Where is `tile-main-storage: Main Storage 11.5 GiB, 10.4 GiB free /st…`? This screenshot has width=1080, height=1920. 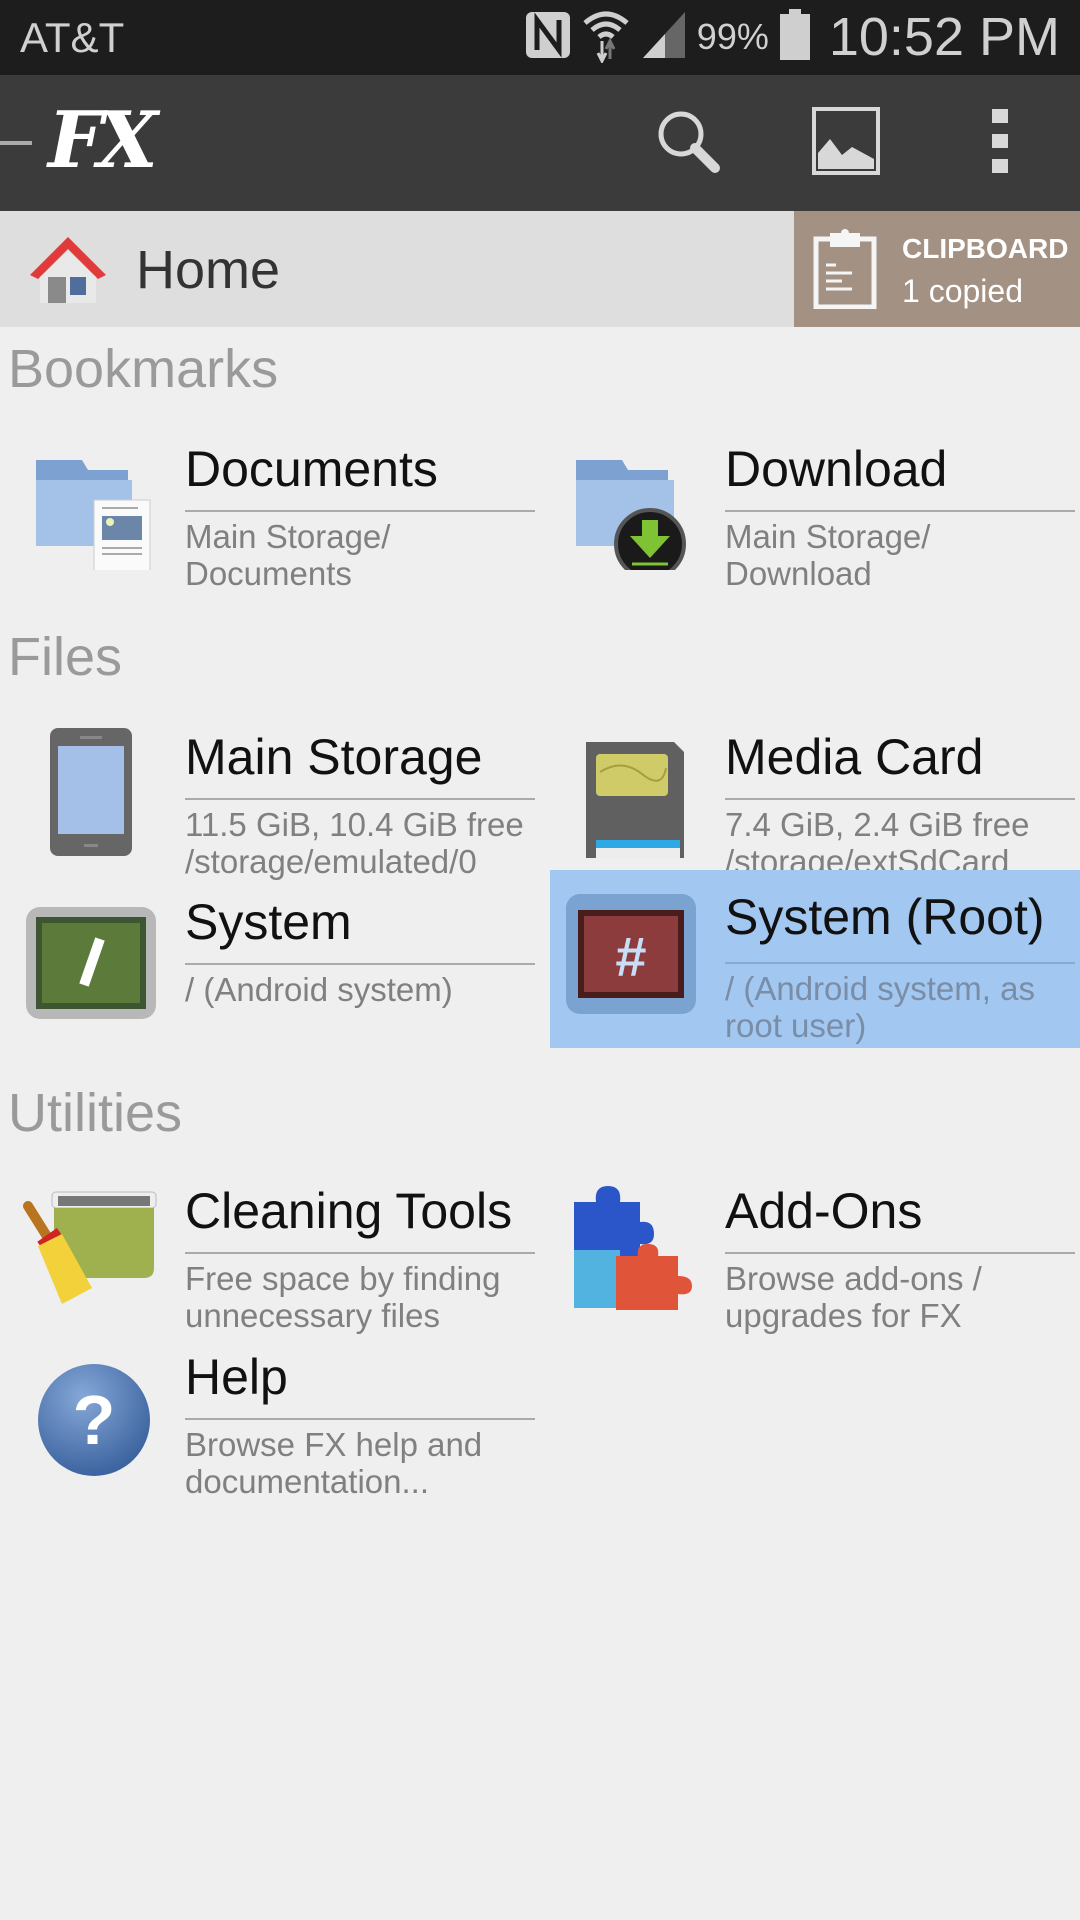
tile-main-storage: Main Storage 11.5 GiB, 10.4 GiB free /st… is located at coordinates (270, 800).